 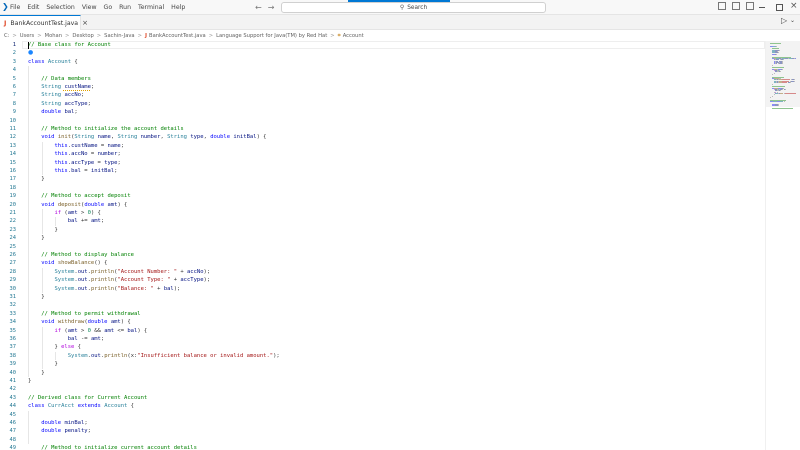 What do you see at coordinates (108, 7) in the screenshot?
I see `menu-item-go: Go` at bounding box center [108, 7].